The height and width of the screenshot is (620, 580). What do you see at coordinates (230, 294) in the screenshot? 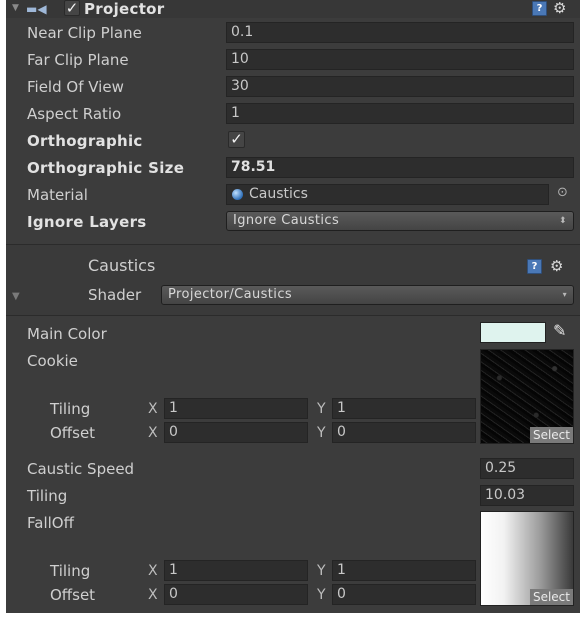
I see `shader-value: Projector/Caustics` at bounding box center [230, 294].